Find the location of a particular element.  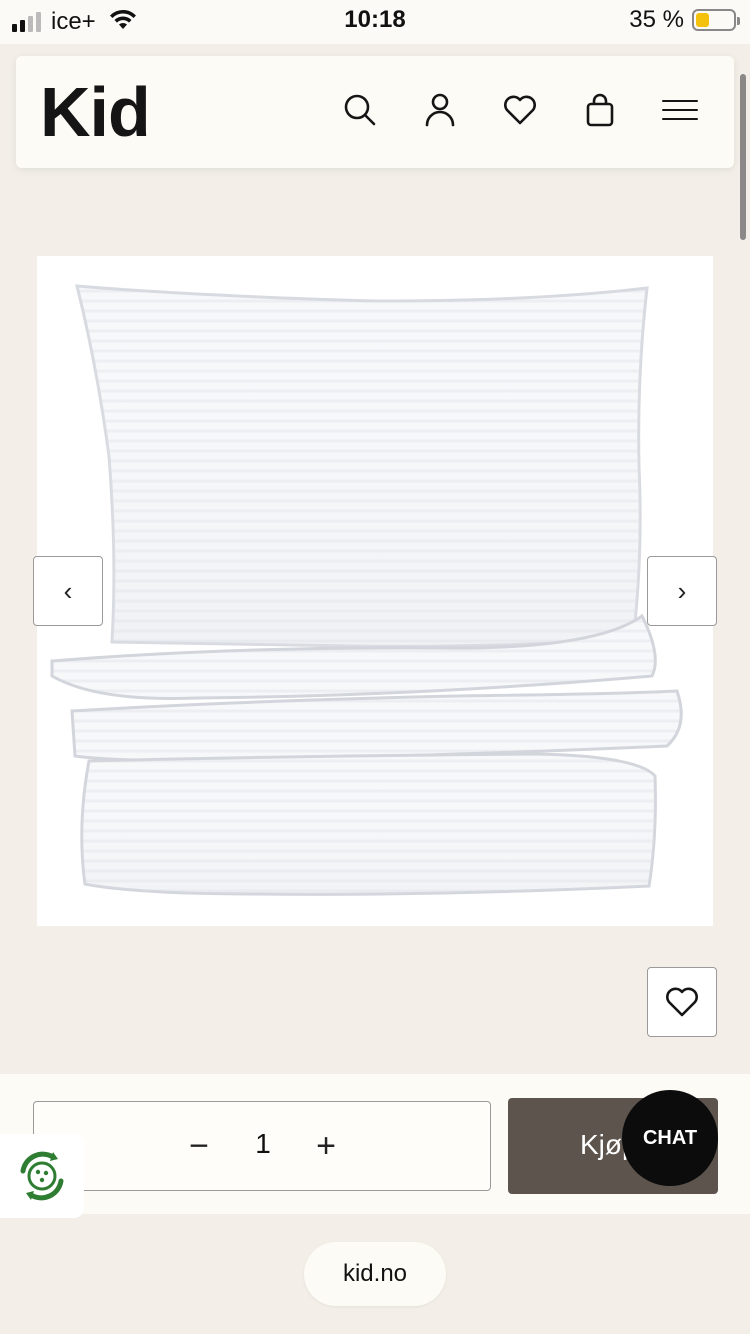

page-scrollbar is located at coordinates (743, 157).